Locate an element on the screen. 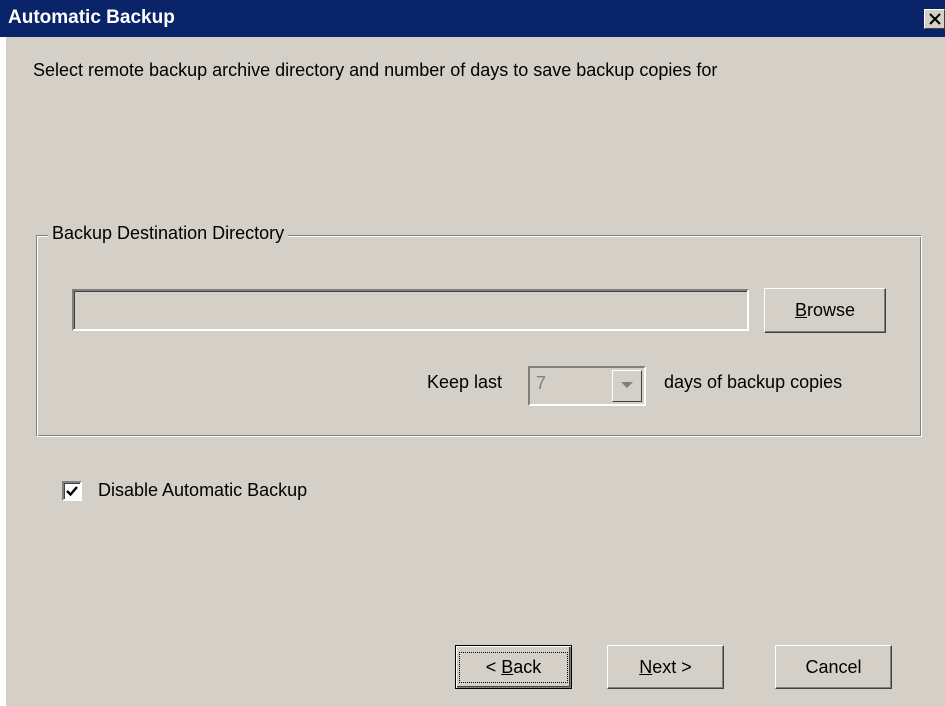 This screenshot has width=945, height=706. back-button: < Back is located at coordinates (513, 667).